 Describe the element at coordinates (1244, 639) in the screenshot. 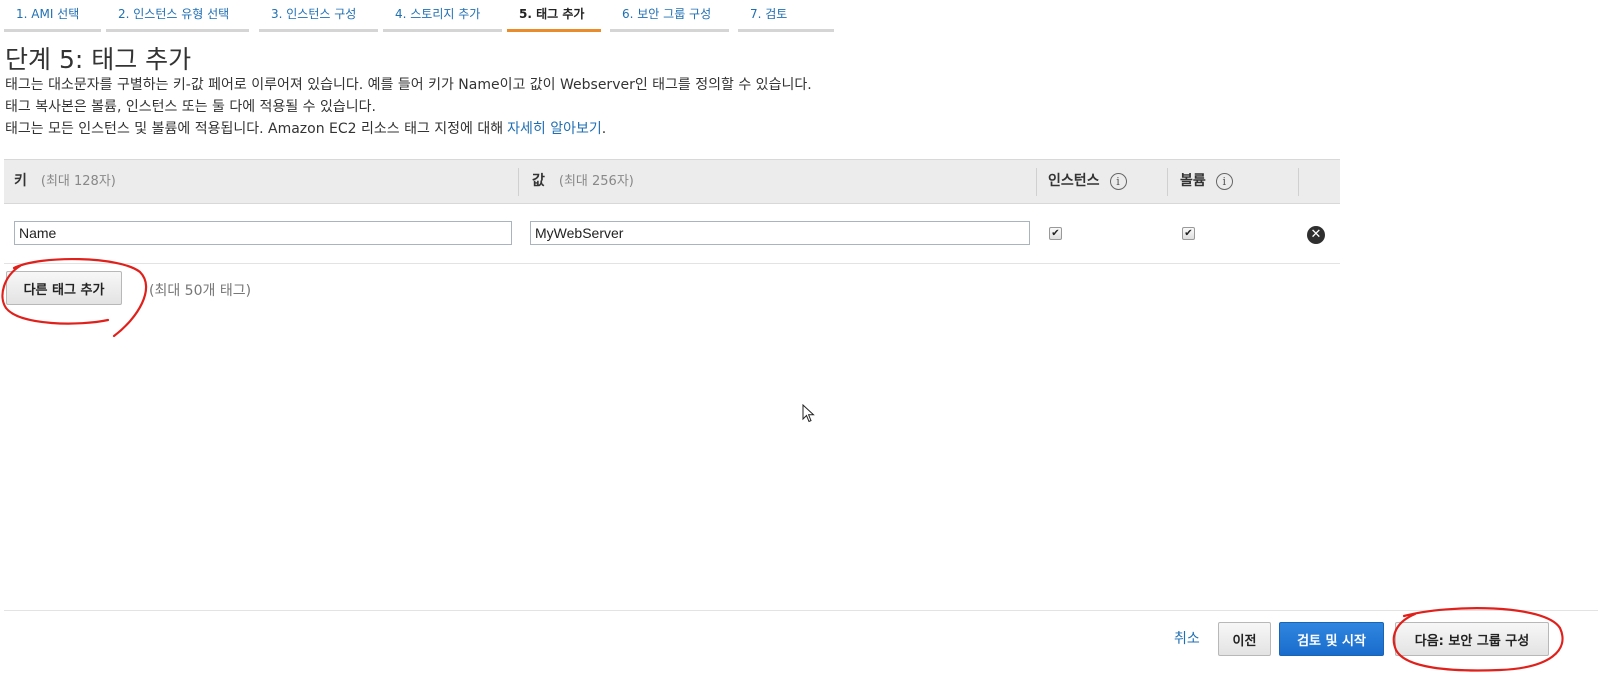

I see `previous-button: 이전` at that location.